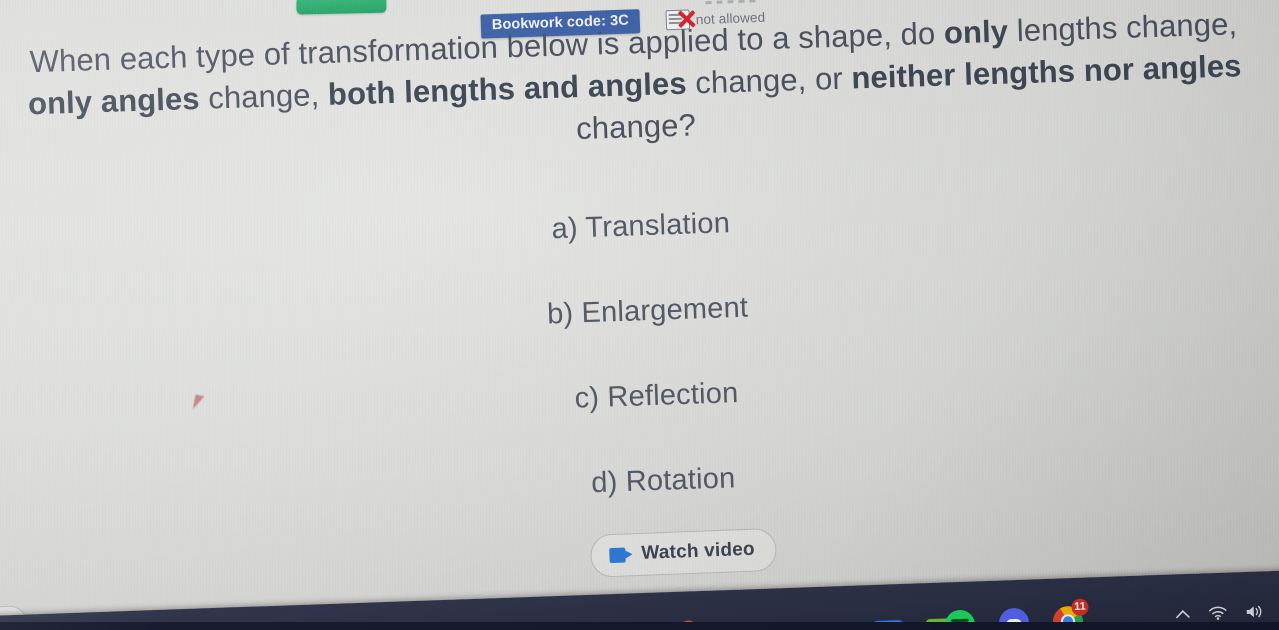 The image size is (1279, 630). What do you see at coordinates (640, 227) in the screenshot?
I see `option-a: a) Translation` at bounding box center [640, 227].